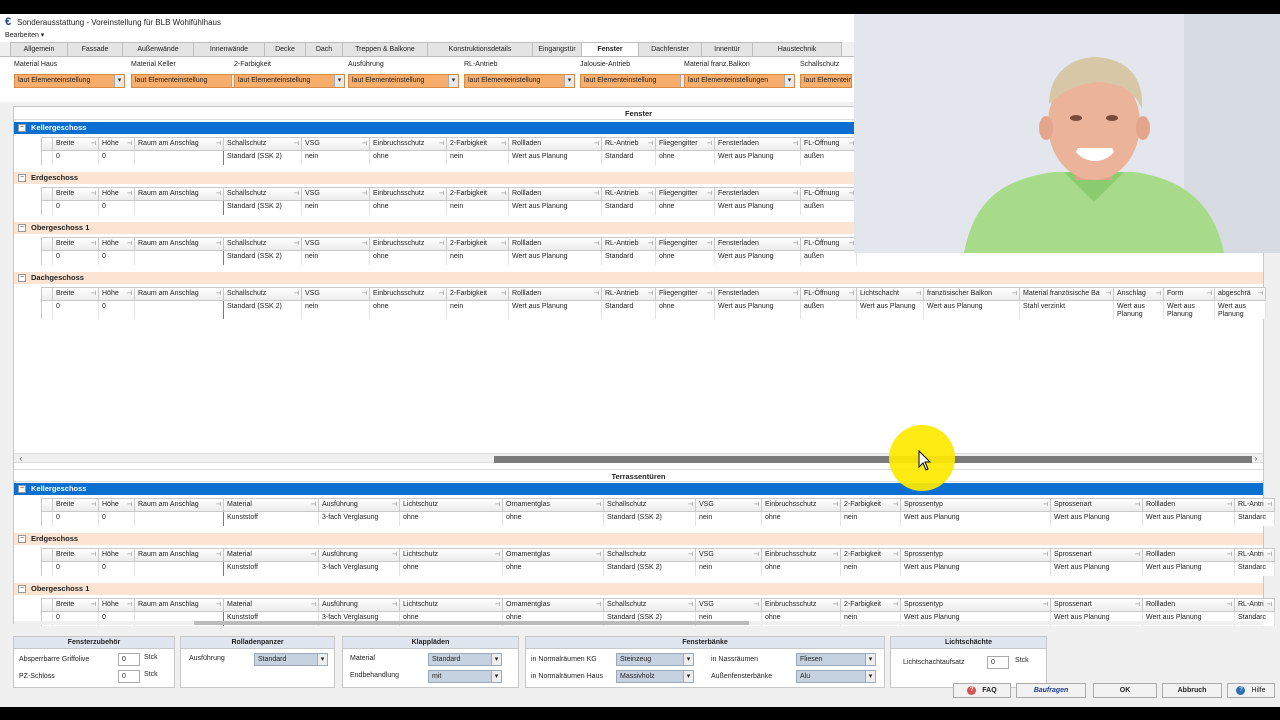  I want to click on cell-schallschutz: Standard (SSK 2), so click(650, 569).